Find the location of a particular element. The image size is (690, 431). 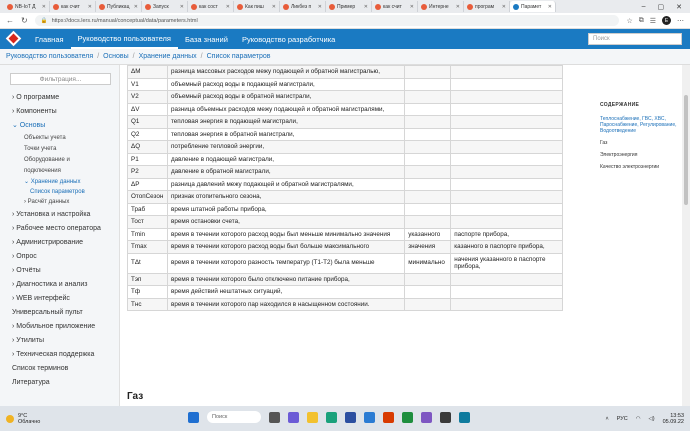

sidebar-item: › Рабочее место оператора is located at coordinates (59, 229).